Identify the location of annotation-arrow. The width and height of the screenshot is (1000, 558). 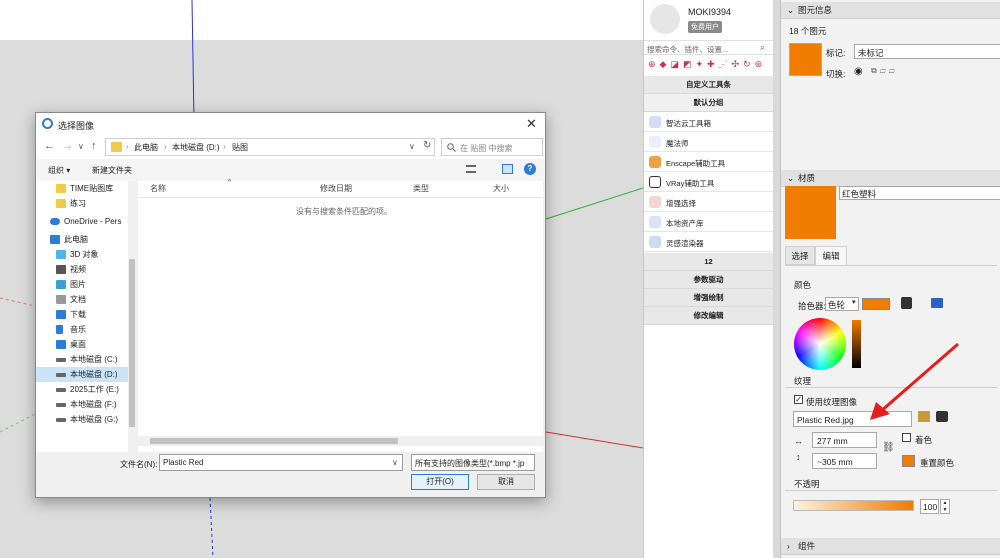
(914, 381).